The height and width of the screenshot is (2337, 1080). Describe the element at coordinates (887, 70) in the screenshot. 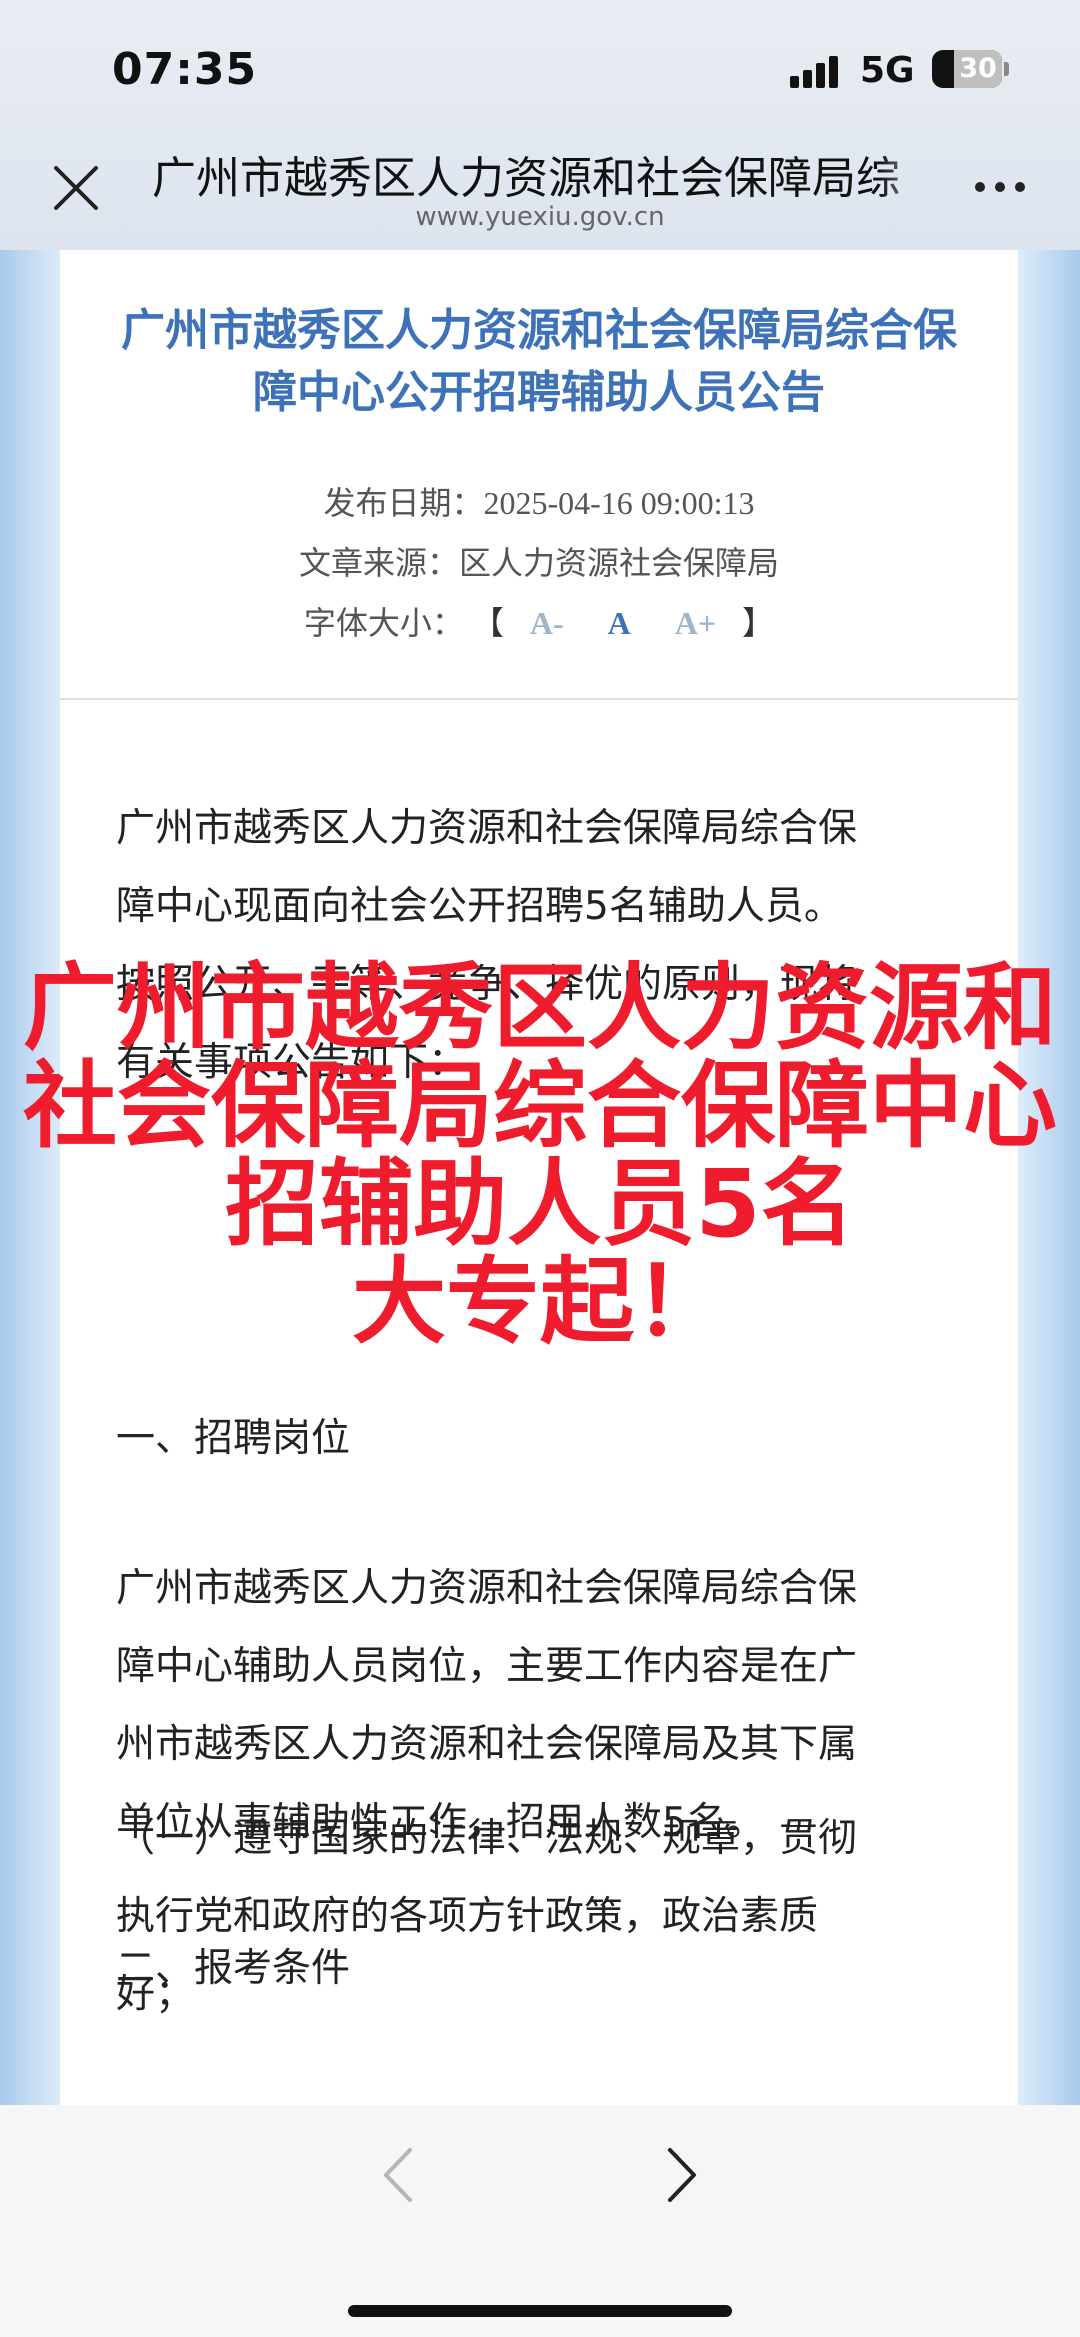

I see `network-type: 5G` at that location.